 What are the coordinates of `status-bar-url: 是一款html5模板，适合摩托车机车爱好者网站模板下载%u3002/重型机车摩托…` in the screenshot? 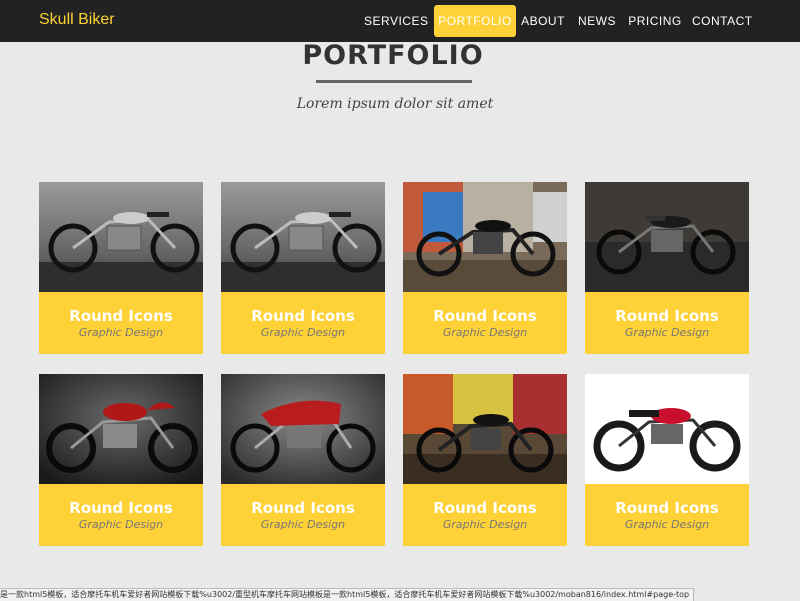 It's located at (347, 594).